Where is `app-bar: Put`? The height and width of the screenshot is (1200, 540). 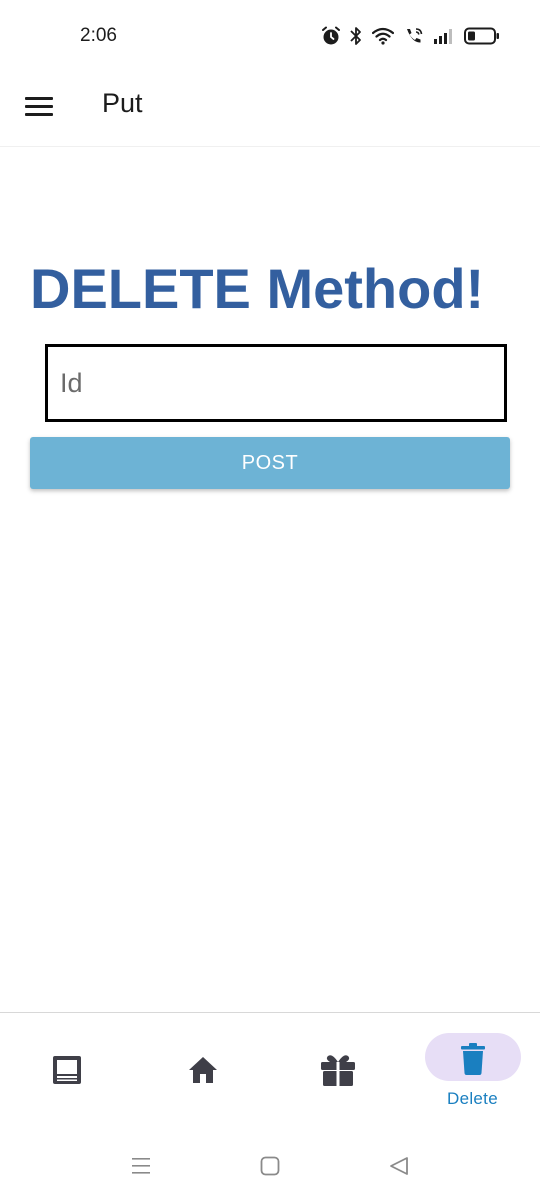
app-bar: Put is located at coordinates (270, 109).